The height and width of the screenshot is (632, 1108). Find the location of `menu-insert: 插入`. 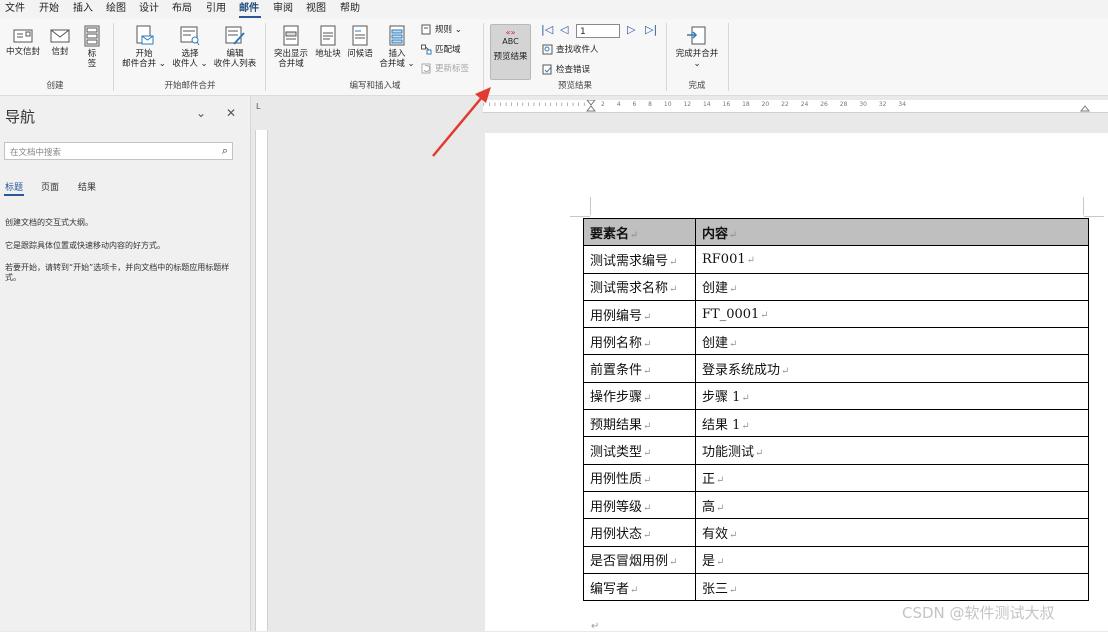

menu-insert: 插入 is located at coordinates (83, 9).